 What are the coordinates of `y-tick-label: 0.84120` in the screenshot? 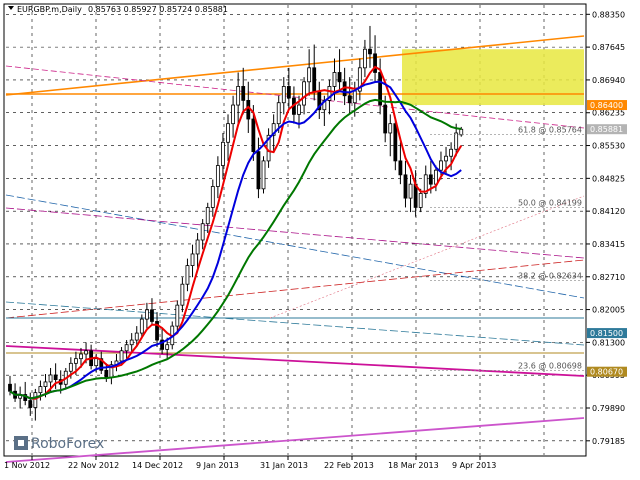 It's located at (608, 211).